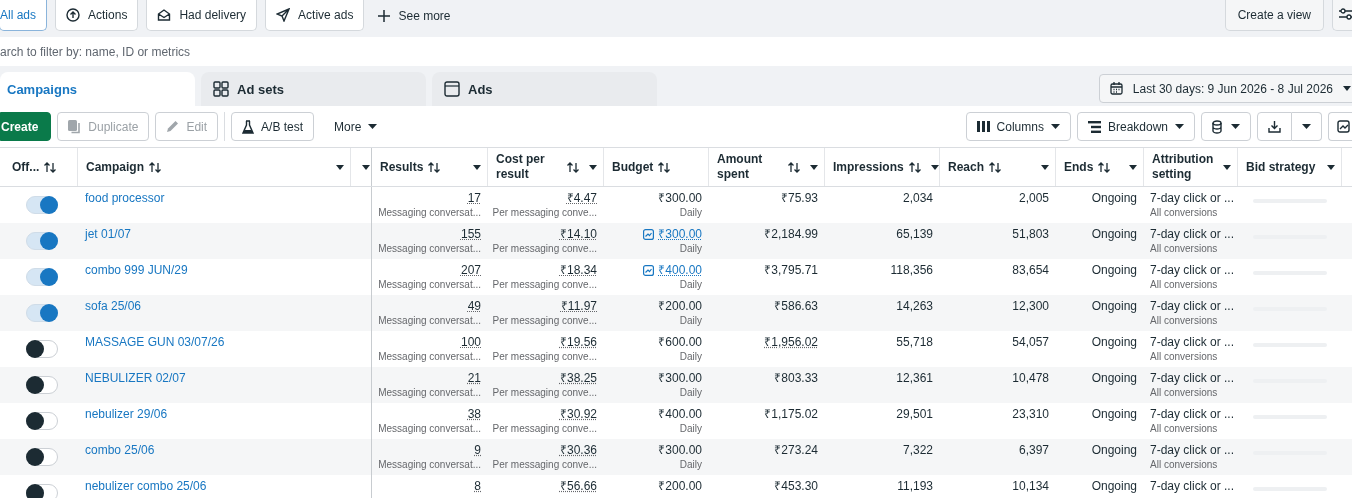 The image size is (1352, 498). I want to click on column-header: Reach, so click(998, 167).